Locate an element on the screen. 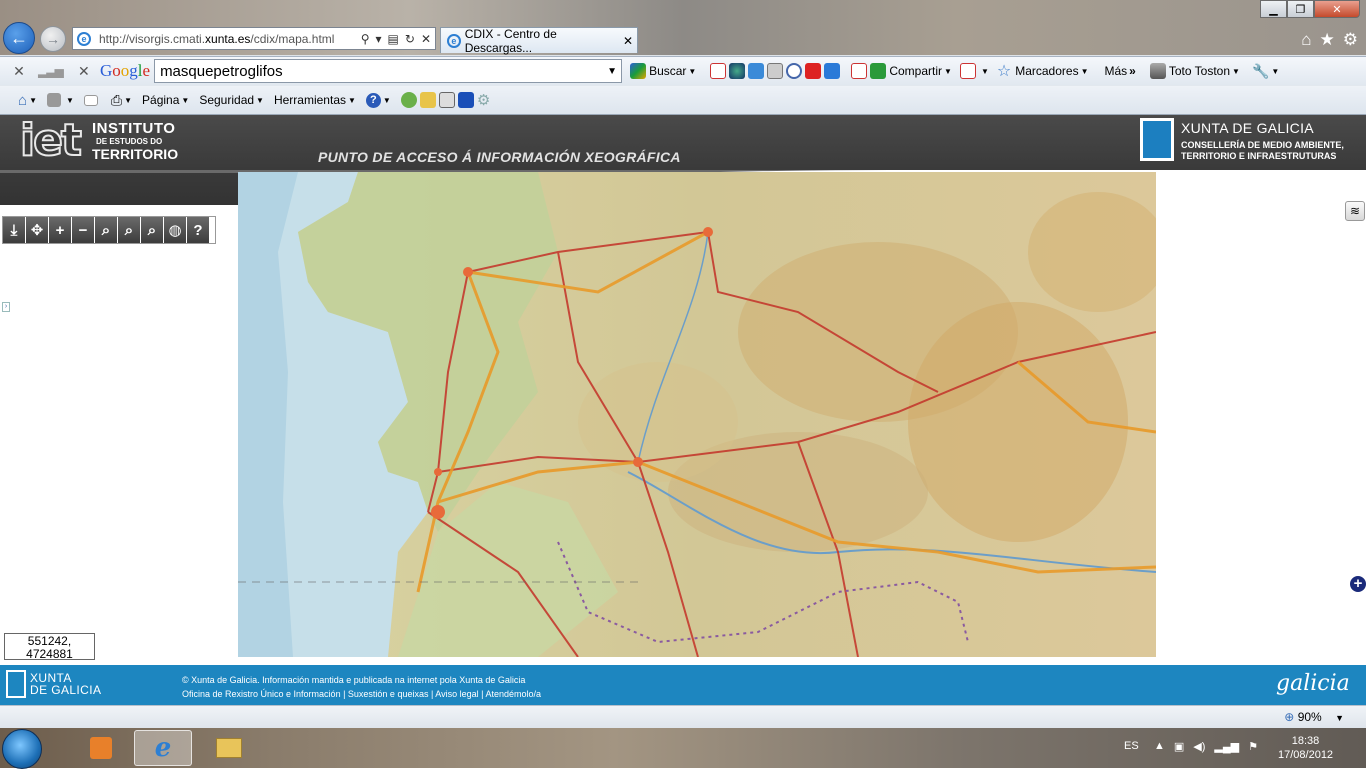  share-icon is located at coordinates (878, 71).